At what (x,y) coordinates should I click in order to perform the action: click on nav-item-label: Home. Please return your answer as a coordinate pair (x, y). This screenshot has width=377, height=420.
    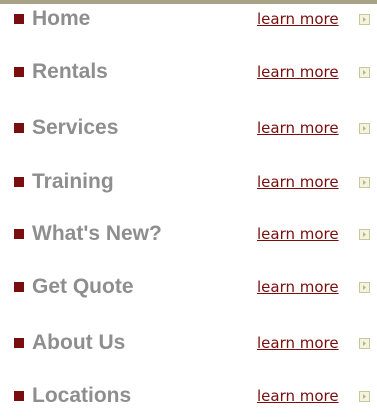
    Looking at the image, I should click on (61, 19).